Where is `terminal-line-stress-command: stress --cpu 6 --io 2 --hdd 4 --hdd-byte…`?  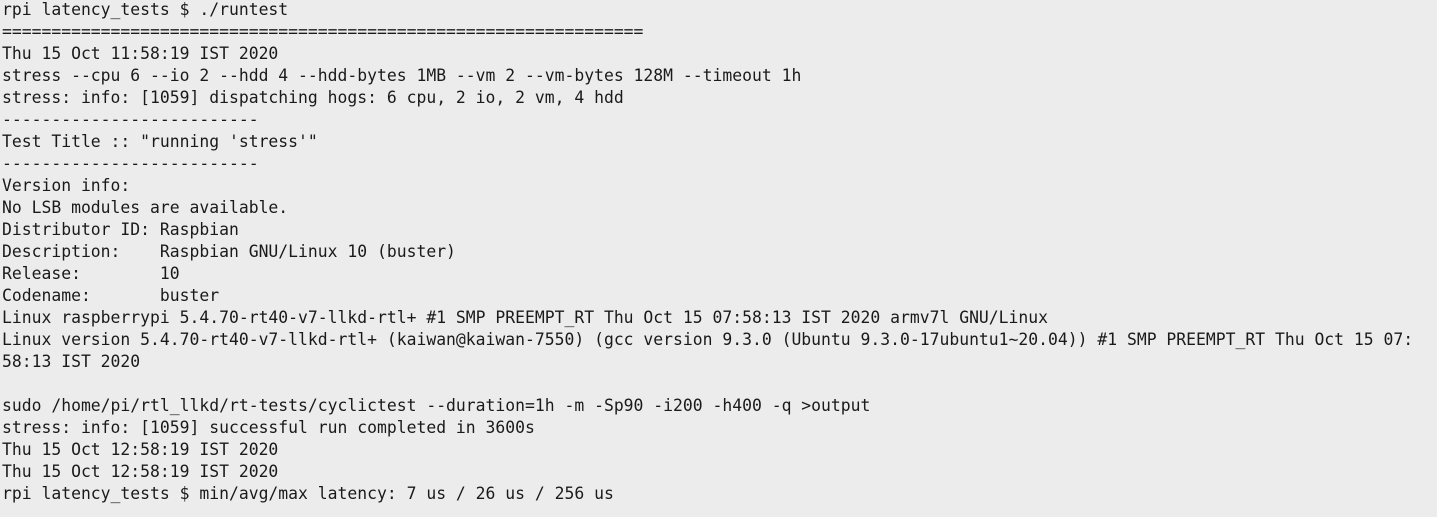
terminal-line-stress-command: stress --cpu 6 --io 2 --hdd 4 --hdd-byte… is located at coordinates (402, 75).